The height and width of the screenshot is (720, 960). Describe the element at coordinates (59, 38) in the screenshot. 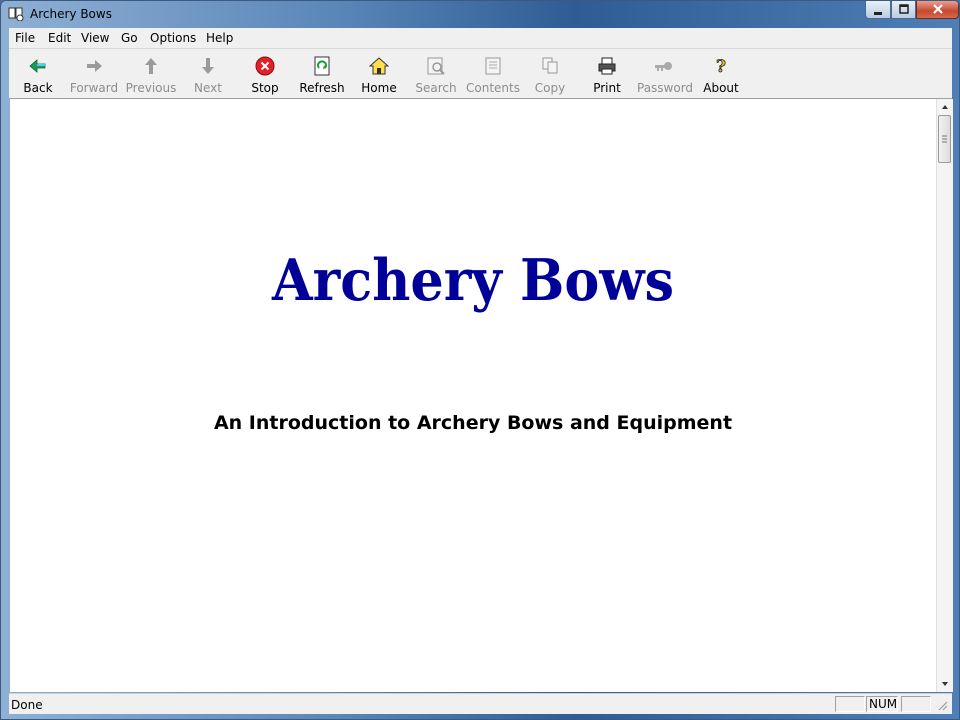

I see `menu-edit: Edit` at that location.